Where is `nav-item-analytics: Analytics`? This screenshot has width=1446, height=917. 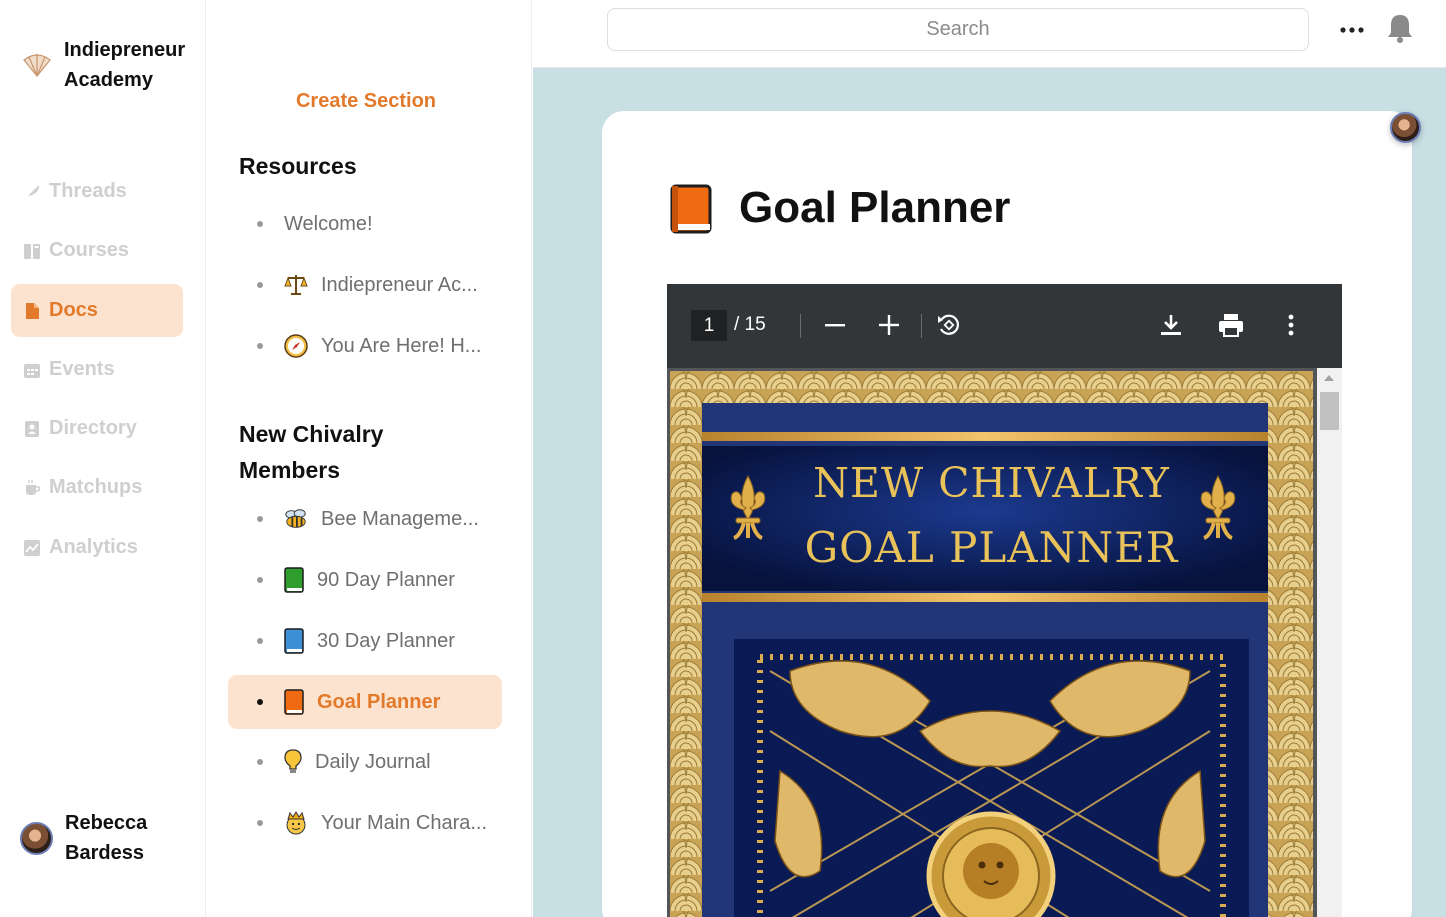
nav-item-analytics: Analytics is located at coordinates (97, 547).